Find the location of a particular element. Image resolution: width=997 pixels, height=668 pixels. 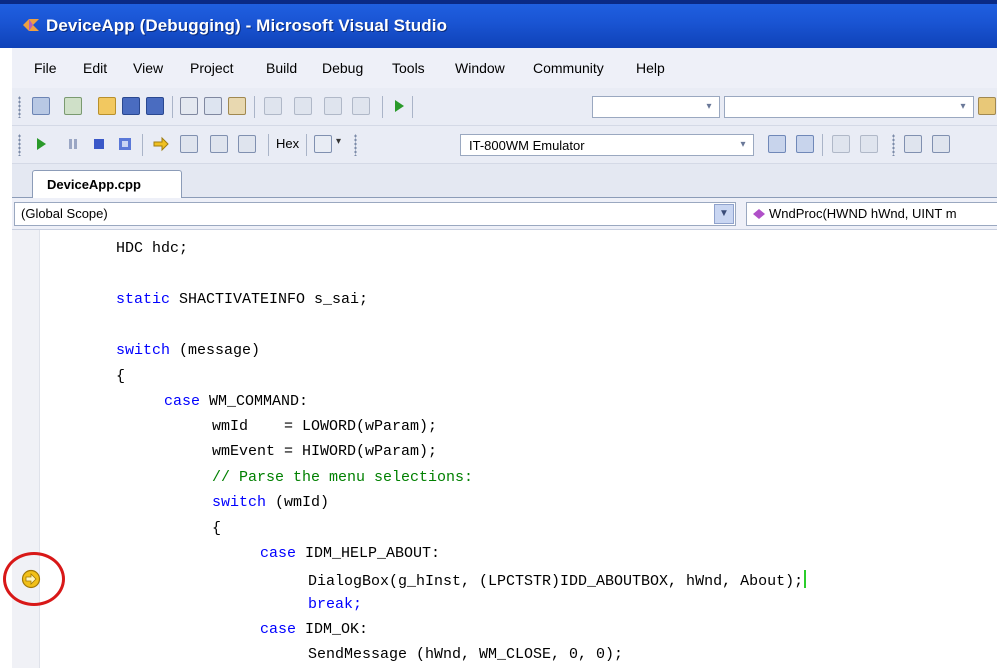

redo-icon is located at coordinates (303, 106).